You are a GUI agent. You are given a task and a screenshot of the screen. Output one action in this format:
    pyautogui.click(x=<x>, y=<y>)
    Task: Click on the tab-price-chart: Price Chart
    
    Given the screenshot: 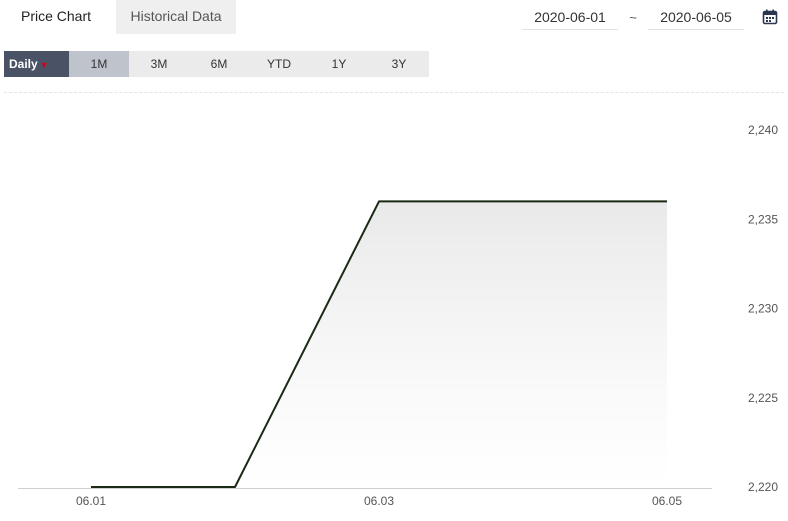 What is the action you would take?
    pyautogui.click(x=56, y=17)
    